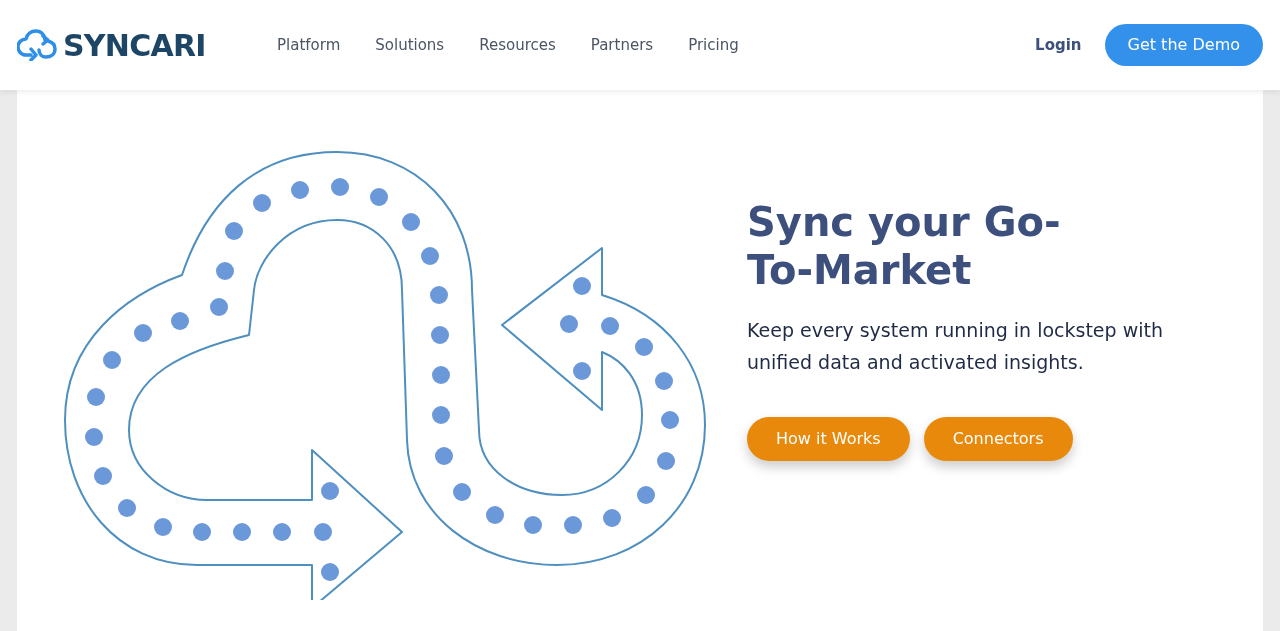 Image resolution: width=1280 pixels, height=631 pixels. I want to click on hero-heading: Sync your Go-To-Market, so click(904, 246).